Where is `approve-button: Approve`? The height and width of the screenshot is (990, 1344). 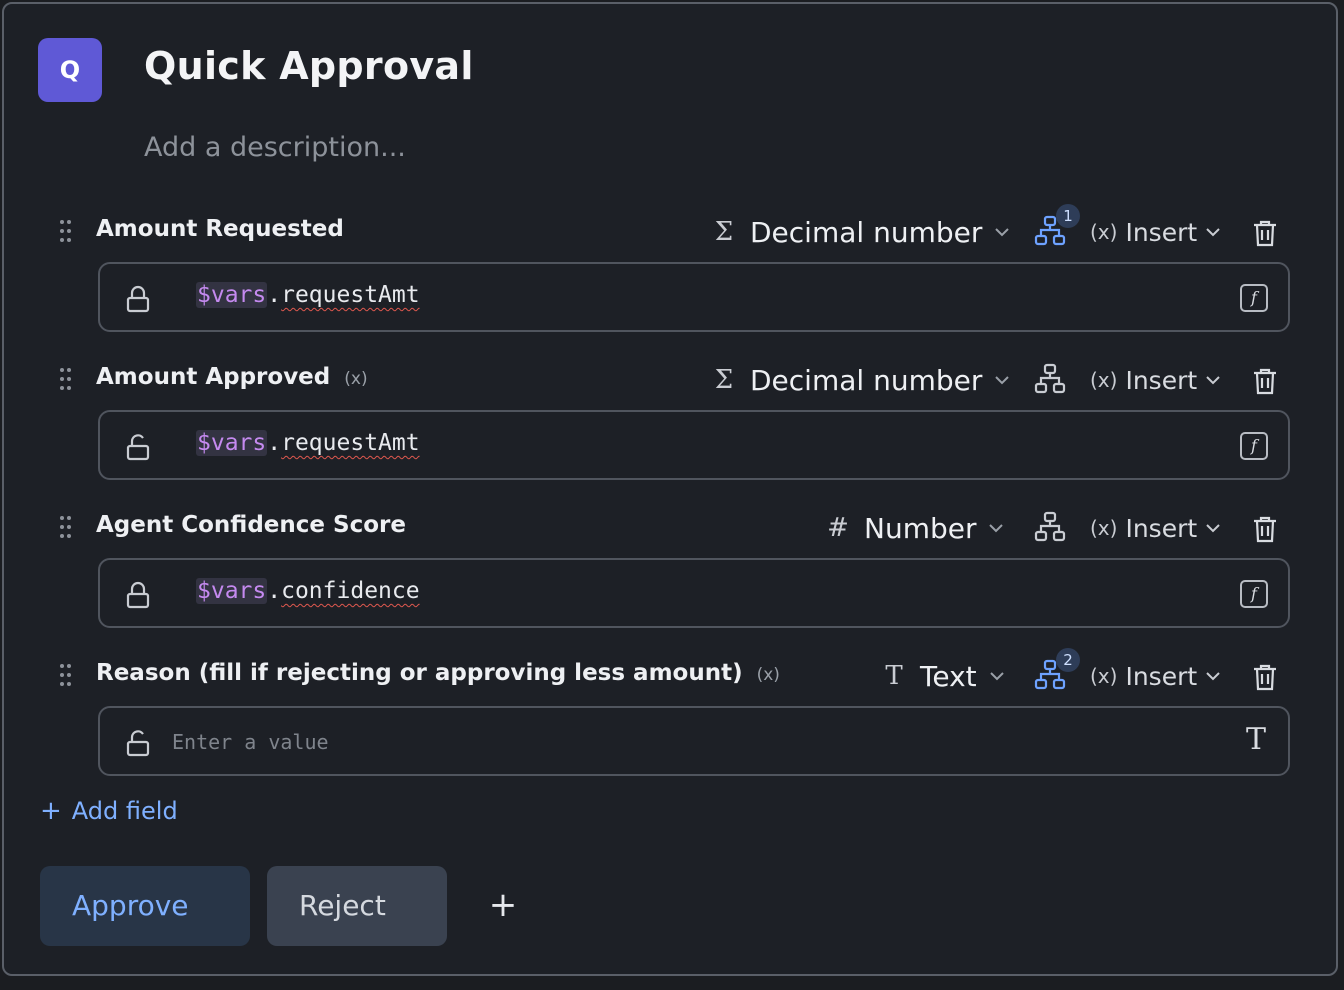
approve-button: Approve is located at coordinates (145, 906).